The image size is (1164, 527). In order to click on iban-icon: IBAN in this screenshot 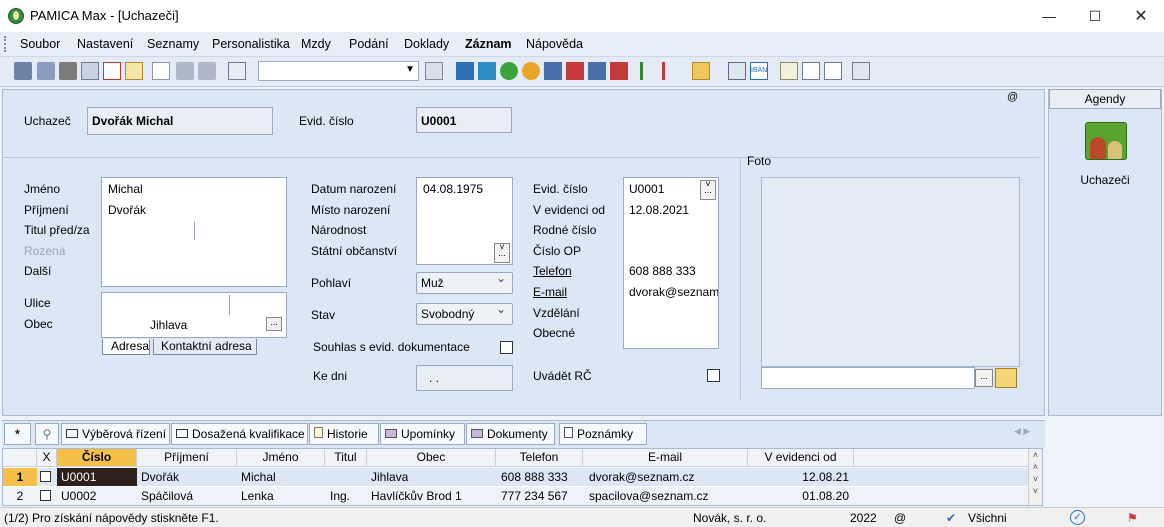, I will do `click(759, 71)`.